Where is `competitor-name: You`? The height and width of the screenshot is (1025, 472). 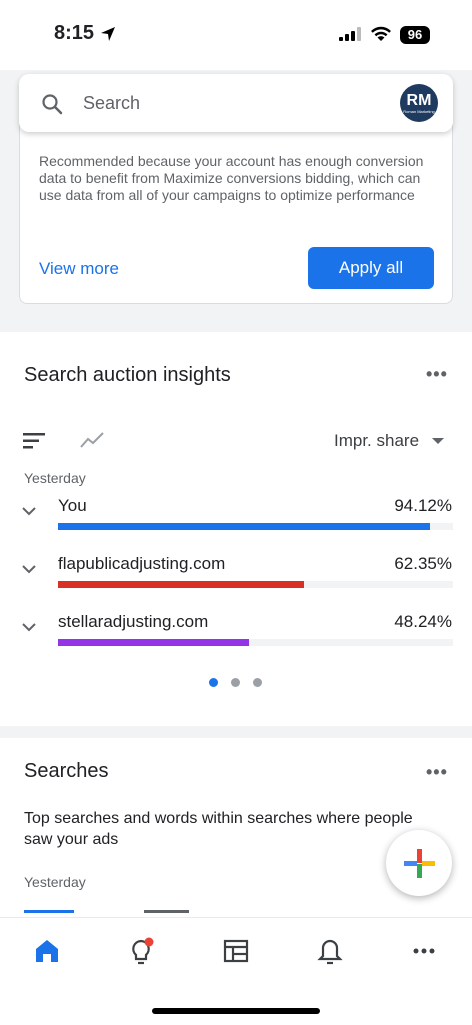
competitor-name: You is located at coordinates (72, 505).